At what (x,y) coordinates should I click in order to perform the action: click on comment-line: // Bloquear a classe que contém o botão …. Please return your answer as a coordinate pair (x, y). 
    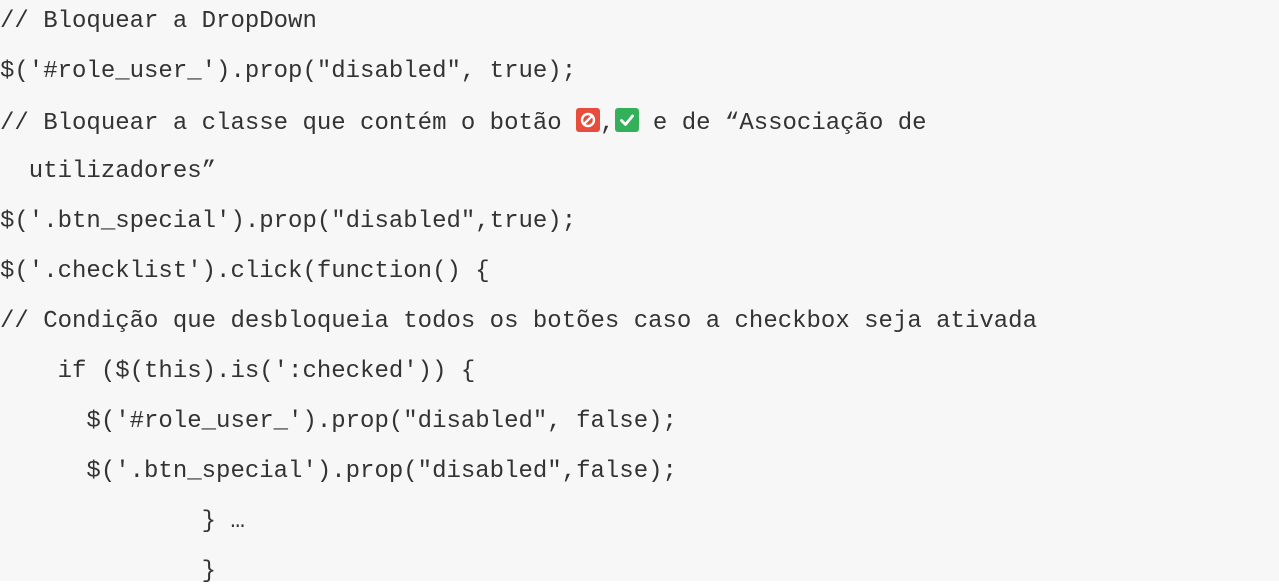
    Looking at the image, I should click on (463, 122).